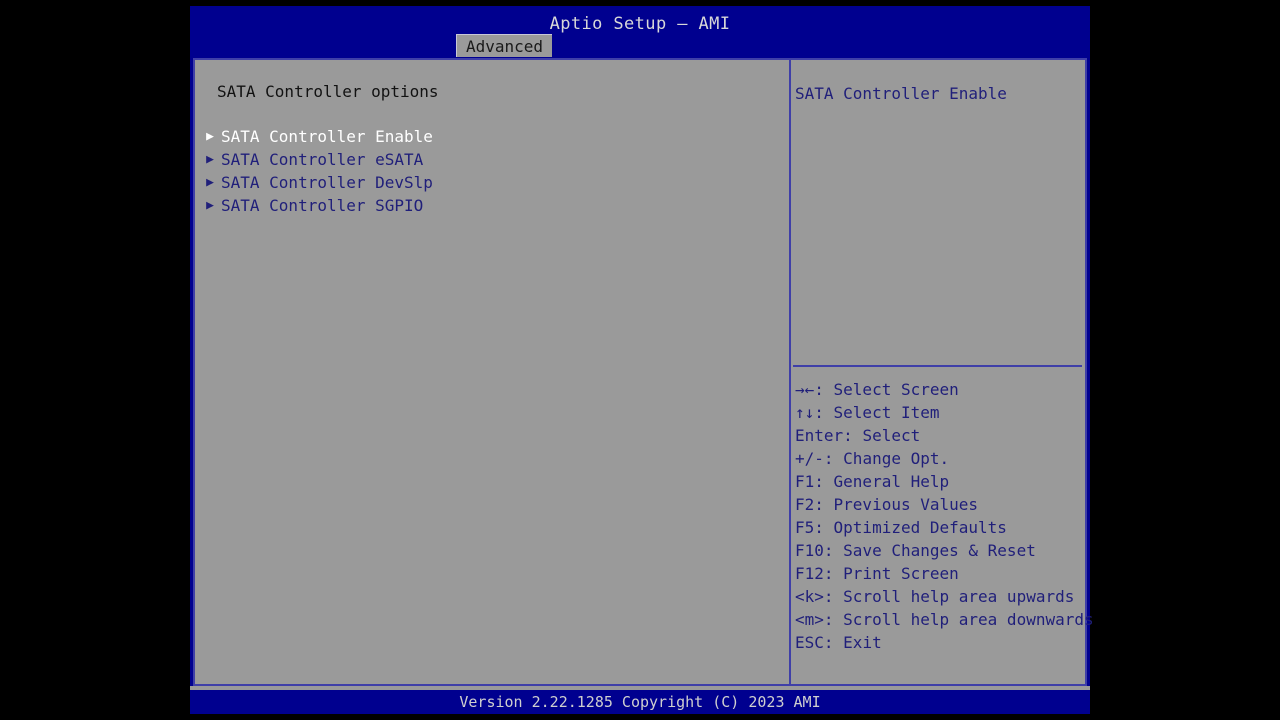 The width and height of the screenshot is (1280, 720). I want to click on shortcut-label: : General Help, so click(882, 481).